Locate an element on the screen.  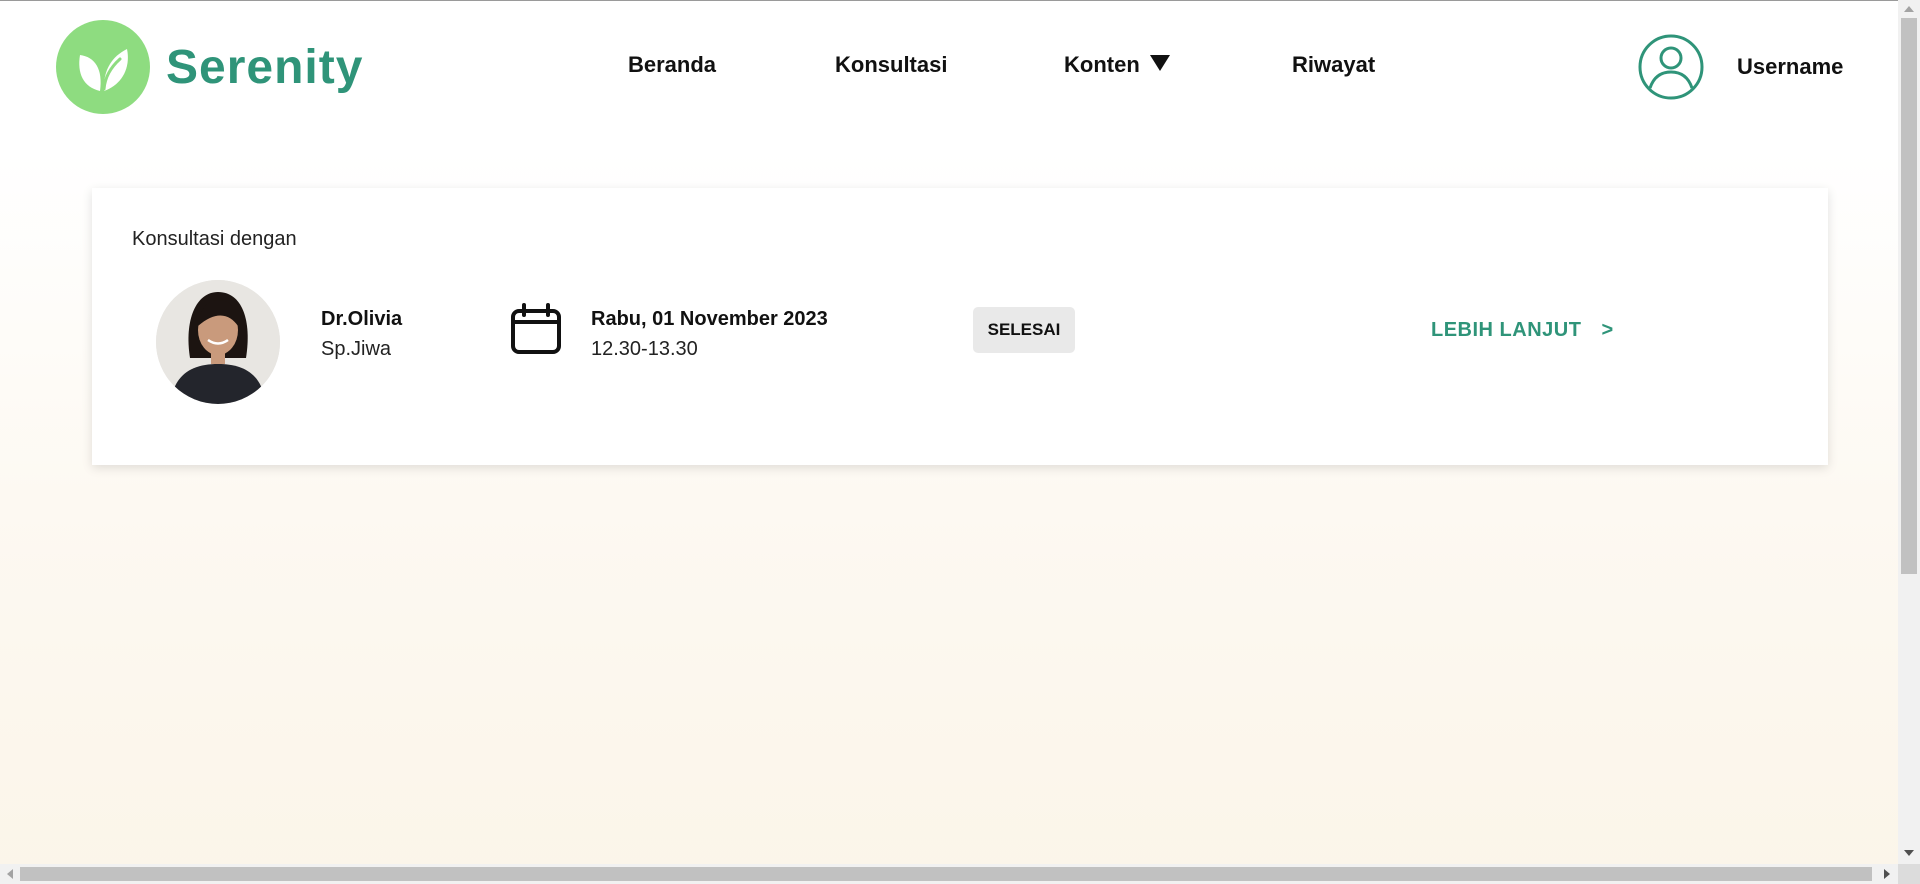
horizontal-scrollbar is located at coordinates (949, 874).